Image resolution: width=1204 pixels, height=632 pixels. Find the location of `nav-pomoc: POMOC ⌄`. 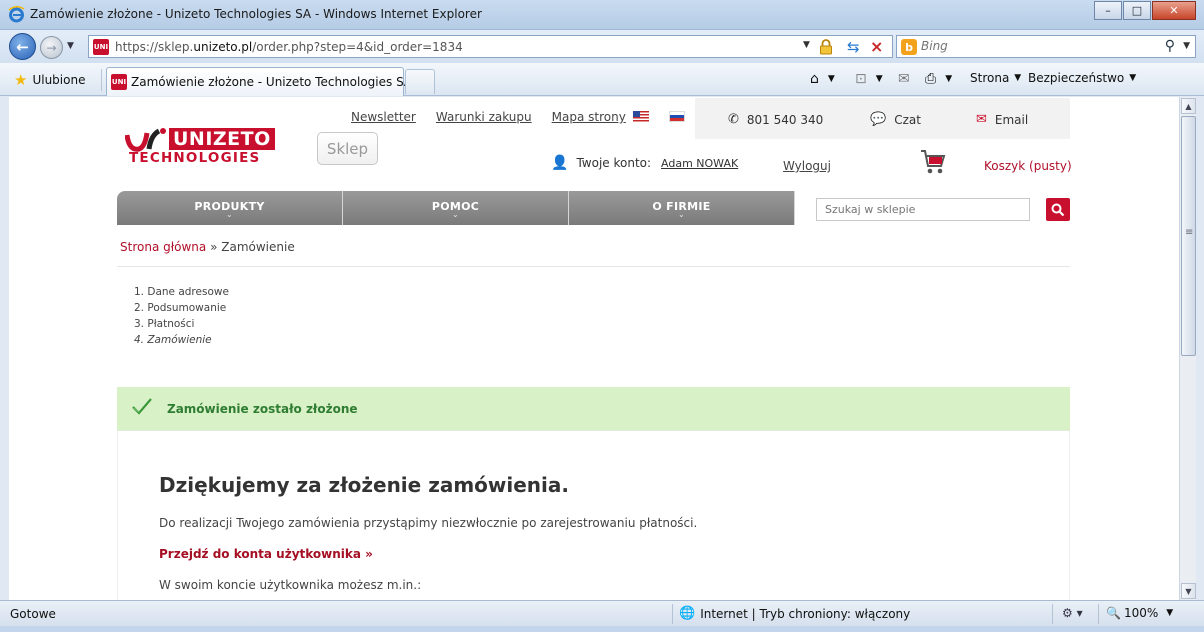

nav-pomoc: POMOC ⌄ is located at coordinates (456, 208).